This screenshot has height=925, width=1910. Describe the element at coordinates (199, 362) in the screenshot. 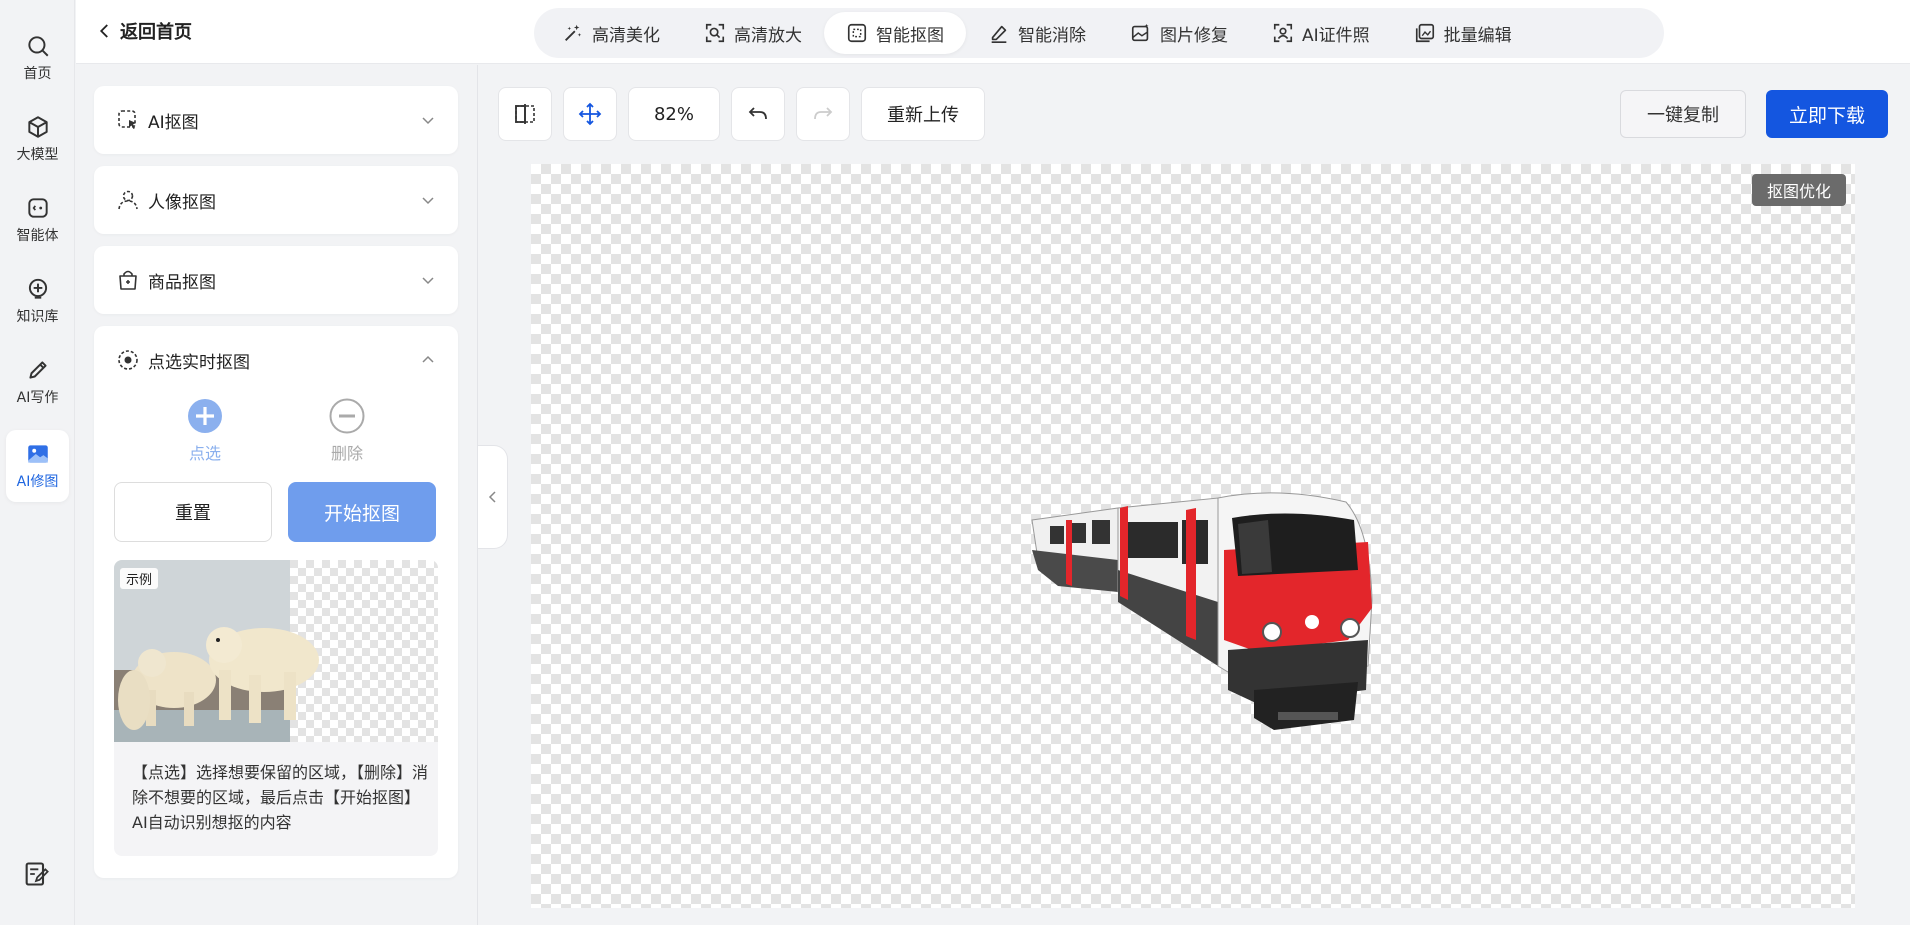

I see `section-label: 点选实时抠图` at that location.